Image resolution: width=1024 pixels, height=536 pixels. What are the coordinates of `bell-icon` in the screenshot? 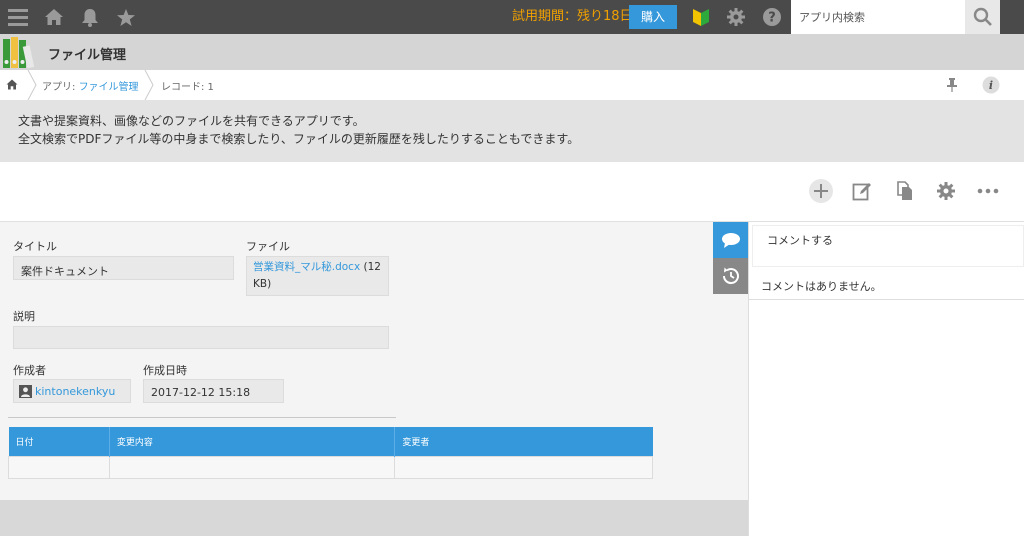 It's located at (90, 17).